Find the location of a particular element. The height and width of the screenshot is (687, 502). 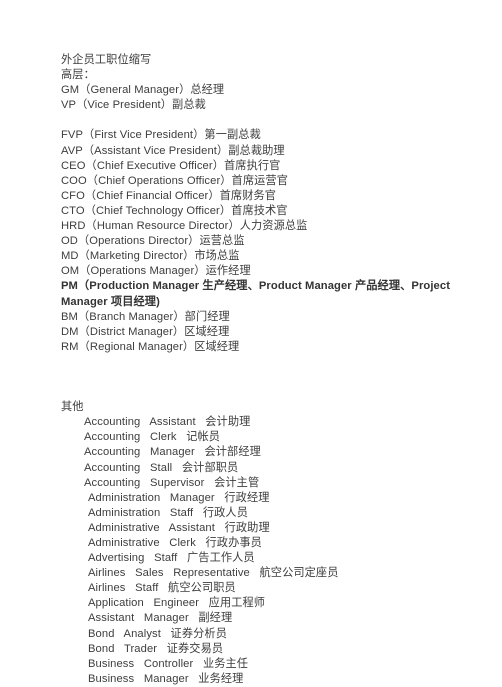

job-title-line-advertising-staff: Advertising Staff 广告工作人员 is located at coordinates (171, 558).